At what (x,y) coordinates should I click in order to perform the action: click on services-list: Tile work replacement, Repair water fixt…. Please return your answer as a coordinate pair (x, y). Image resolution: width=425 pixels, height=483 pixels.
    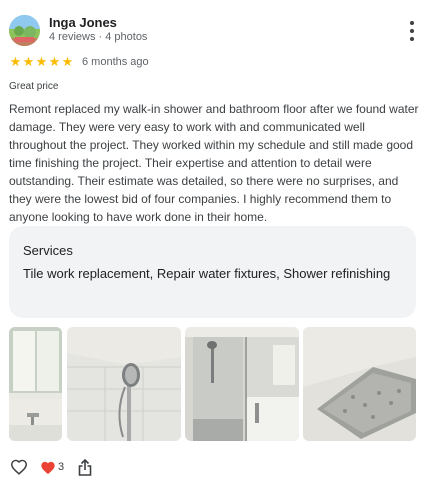
    Looking at the image, I should click on (207, 273).